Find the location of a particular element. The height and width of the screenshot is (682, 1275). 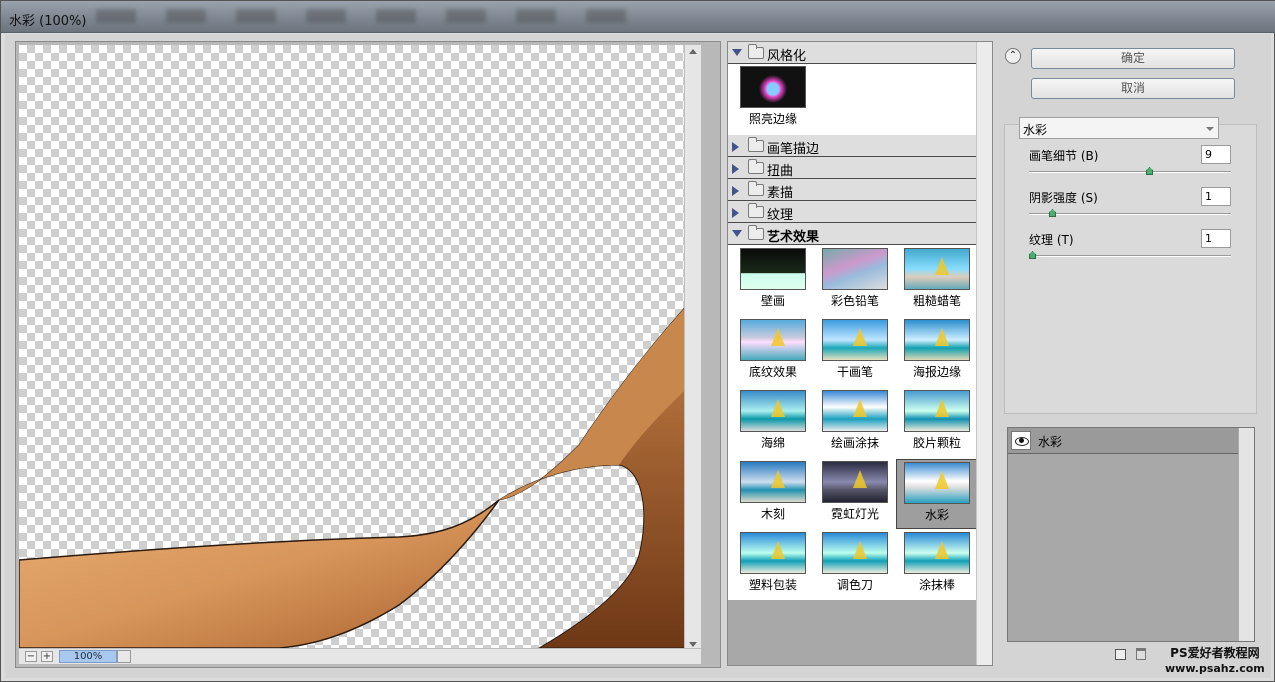

filter-thumb-paint-daubs: 绘画涂抹 is located at coordinates (855, 423).